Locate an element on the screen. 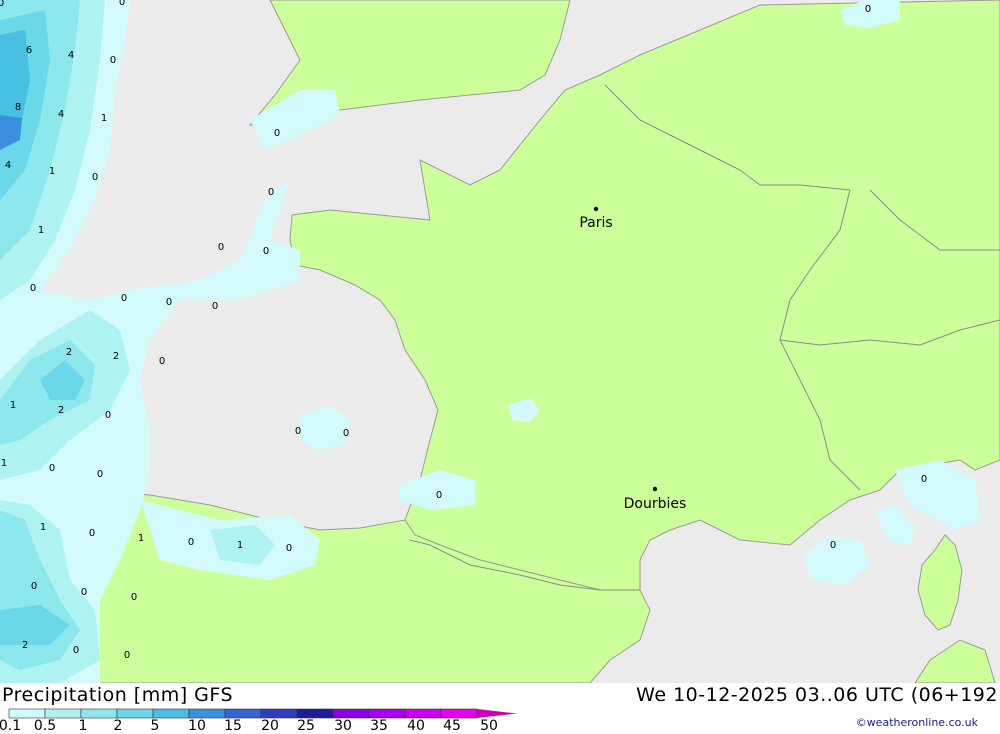  legend-label: 0.5 is located at coordinates (45, 726).